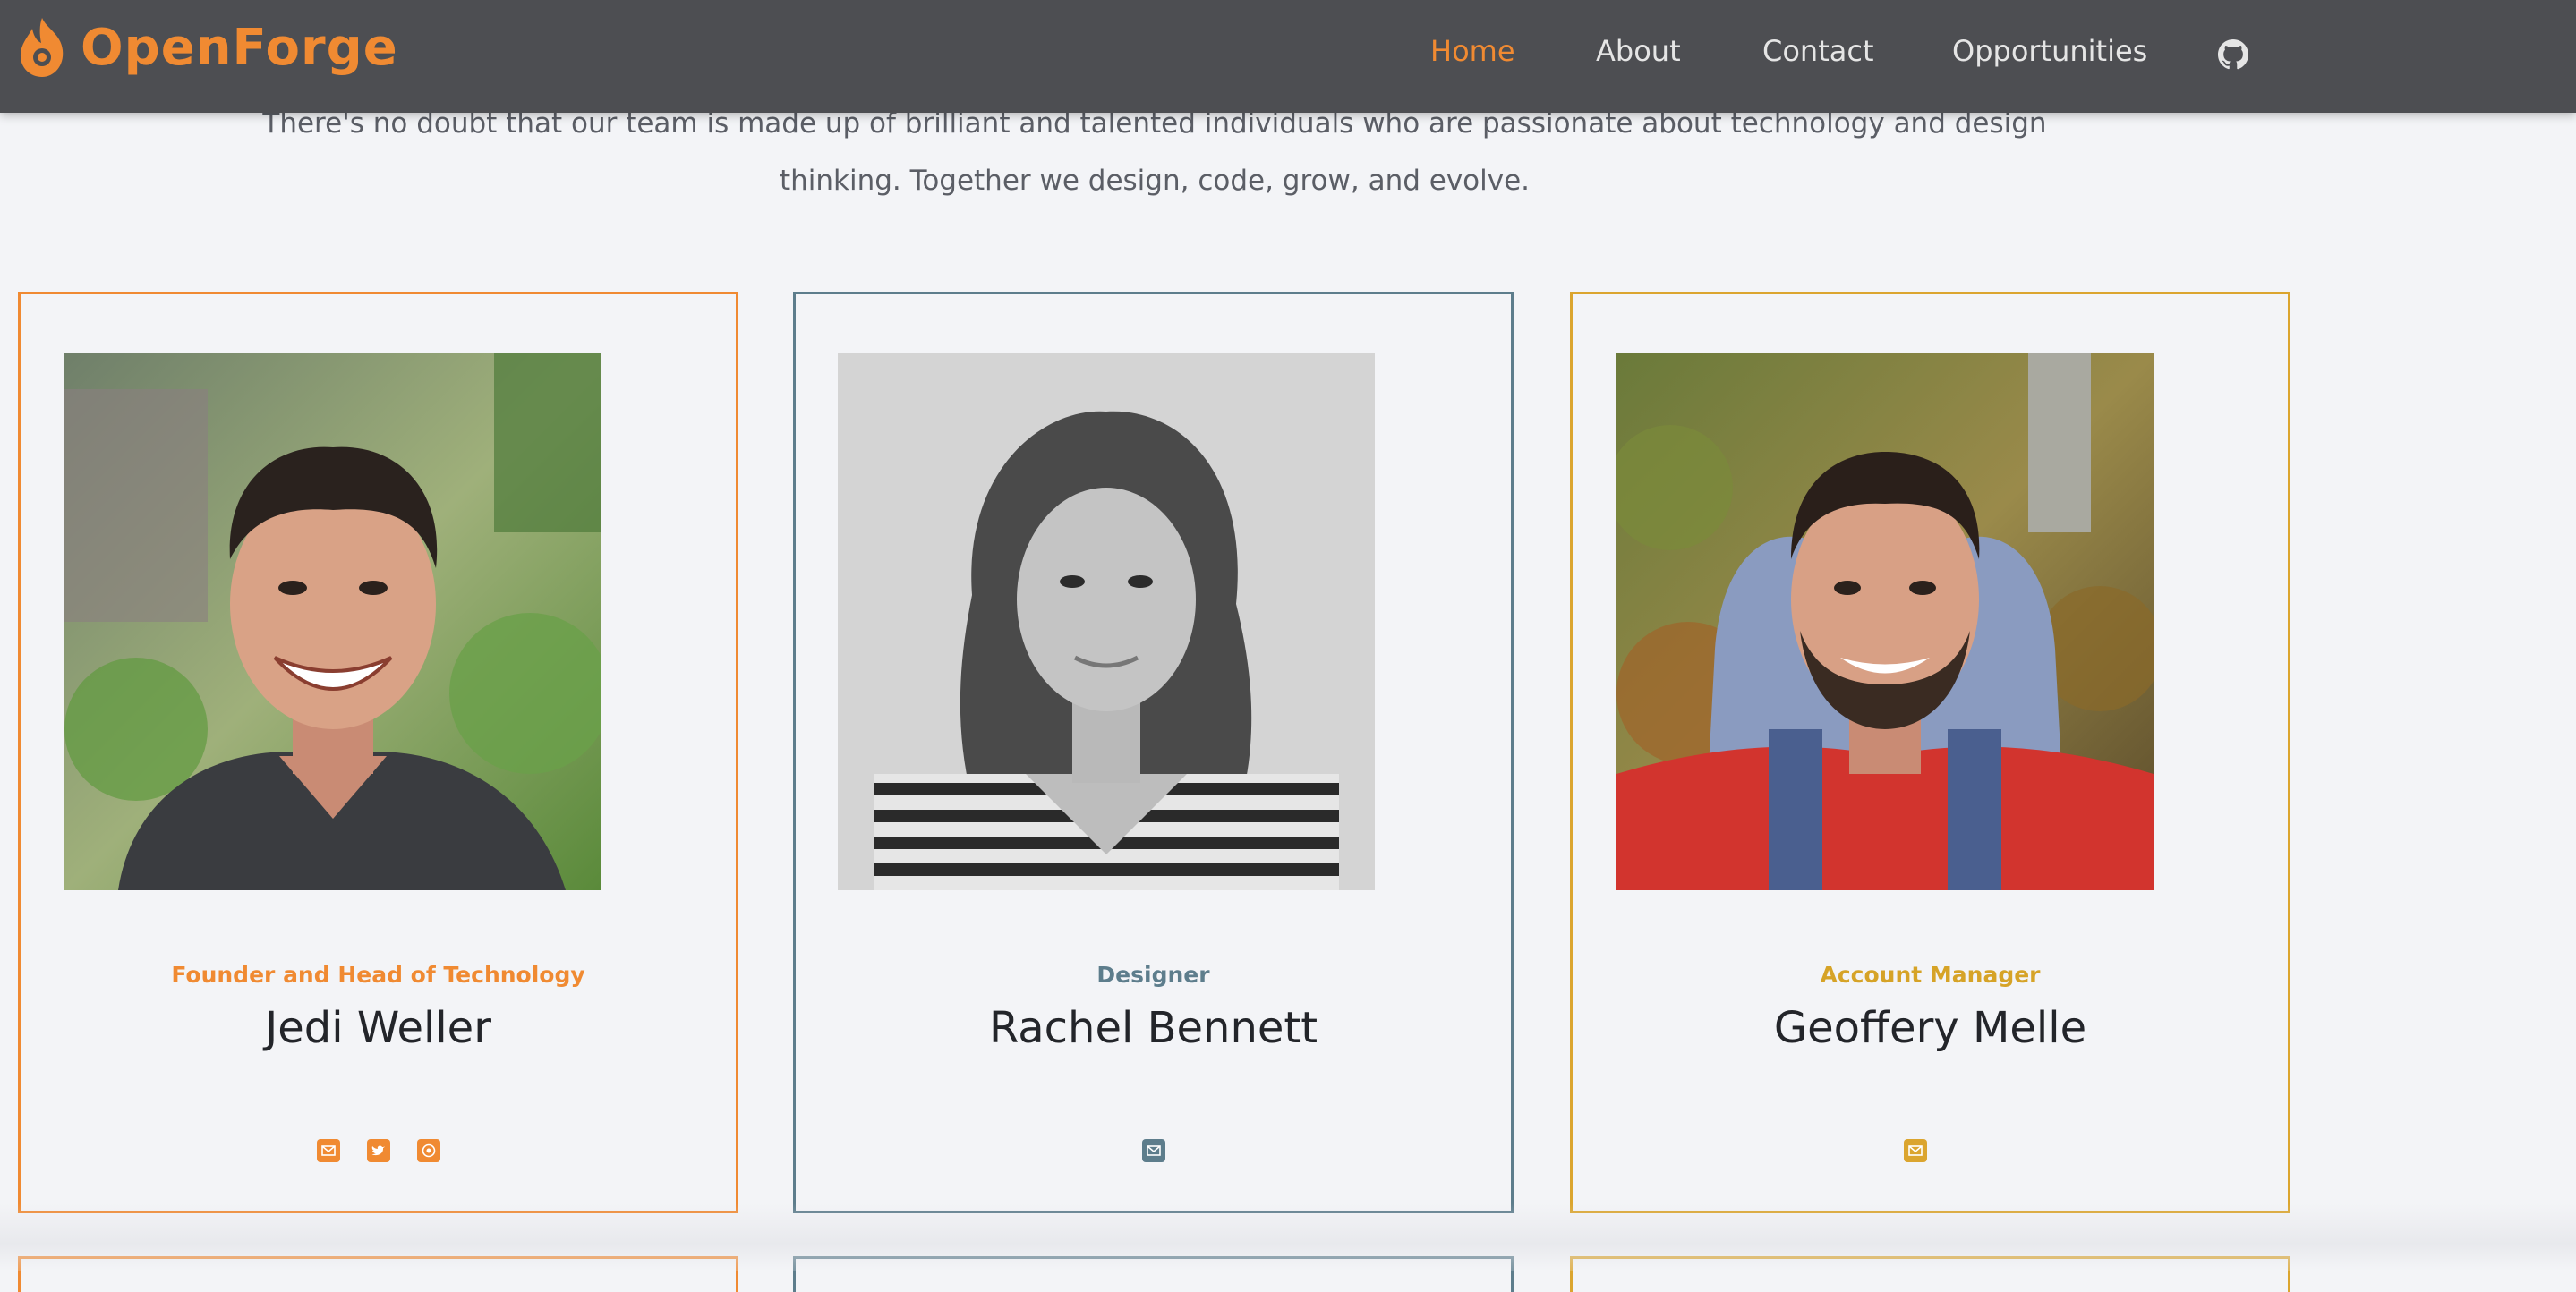  Describe the element at coordinates (1153, 975) in the screenshot. I see `member-role: Designer` at that location.